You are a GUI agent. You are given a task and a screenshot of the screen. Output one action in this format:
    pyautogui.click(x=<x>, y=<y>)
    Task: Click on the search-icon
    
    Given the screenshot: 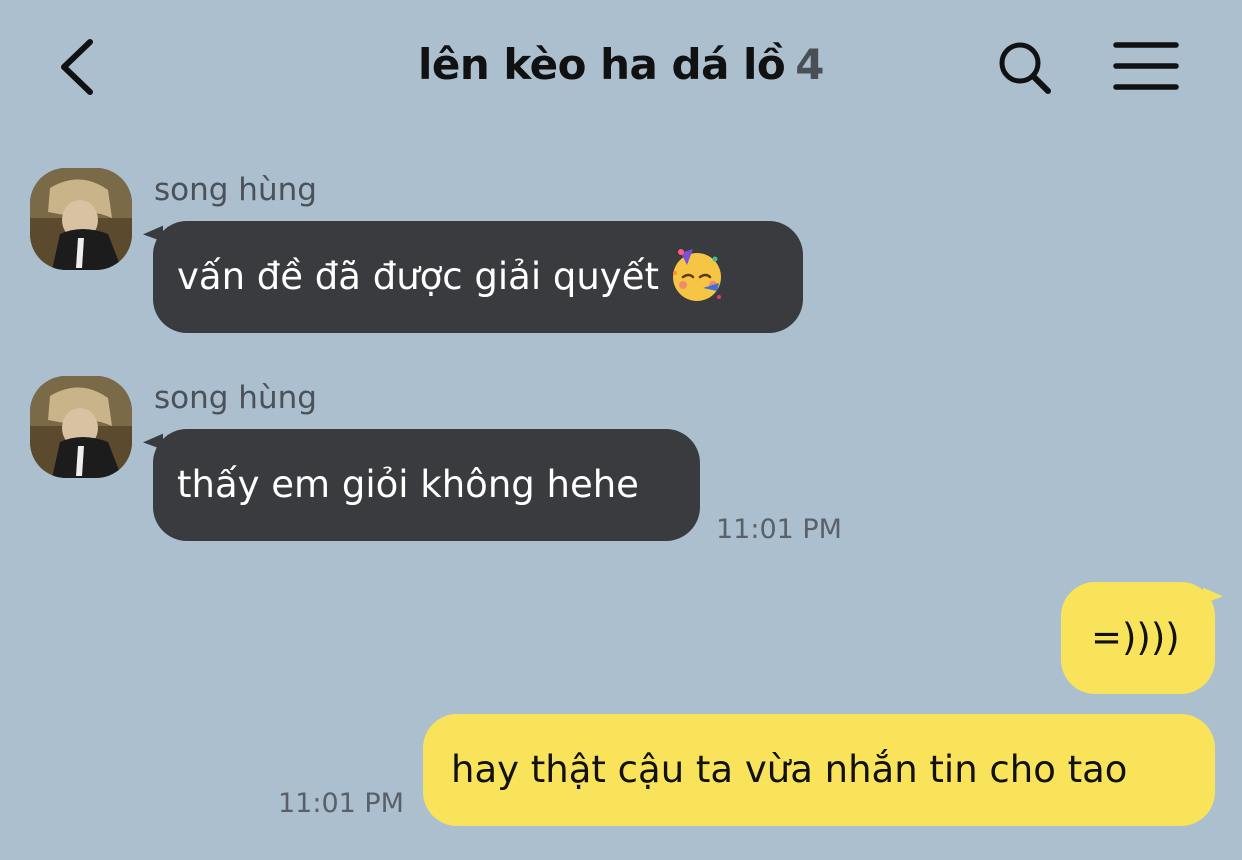 What is the action you would take?
    pyautogui.click(x=1025, y=68)
    